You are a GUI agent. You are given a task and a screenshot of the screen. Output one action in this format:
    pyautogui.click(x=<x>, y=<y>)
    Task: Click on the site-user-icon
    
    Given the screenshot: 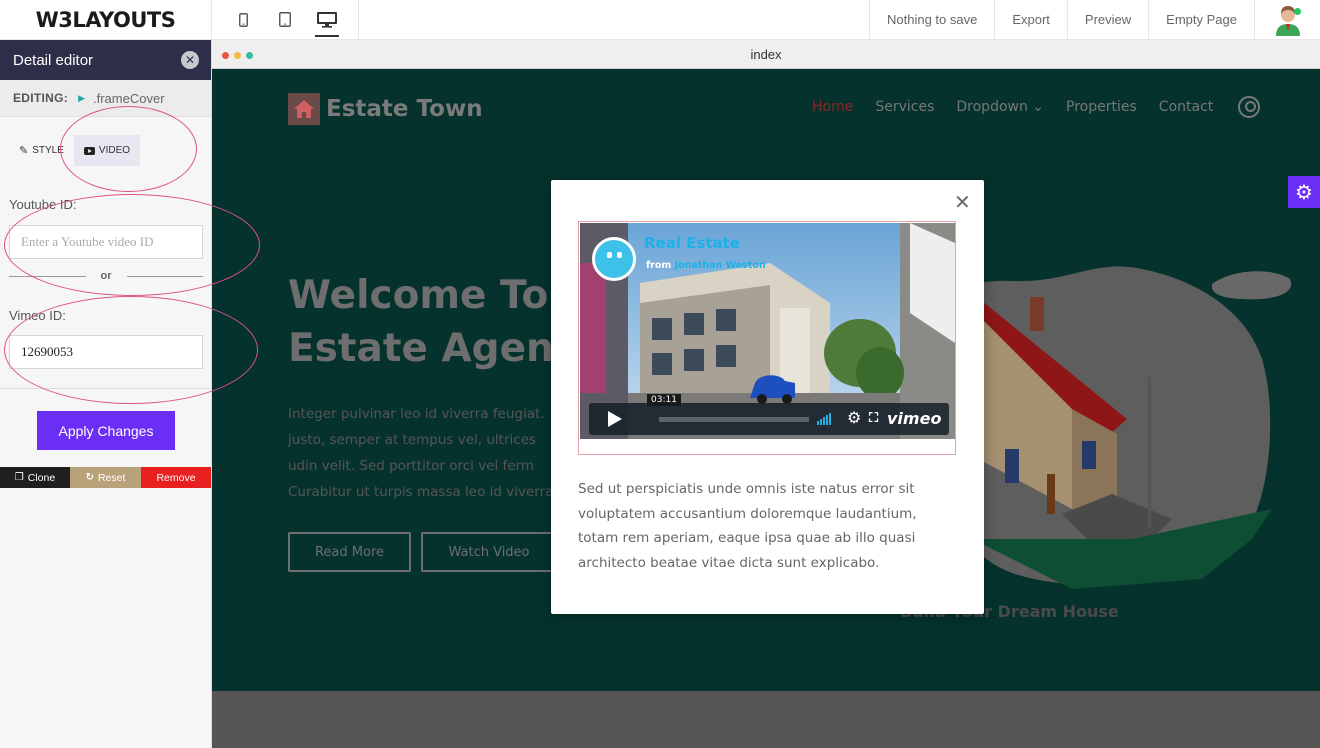 What is the action you would take?
    pyautogui.click(x=1249, y=107)
    